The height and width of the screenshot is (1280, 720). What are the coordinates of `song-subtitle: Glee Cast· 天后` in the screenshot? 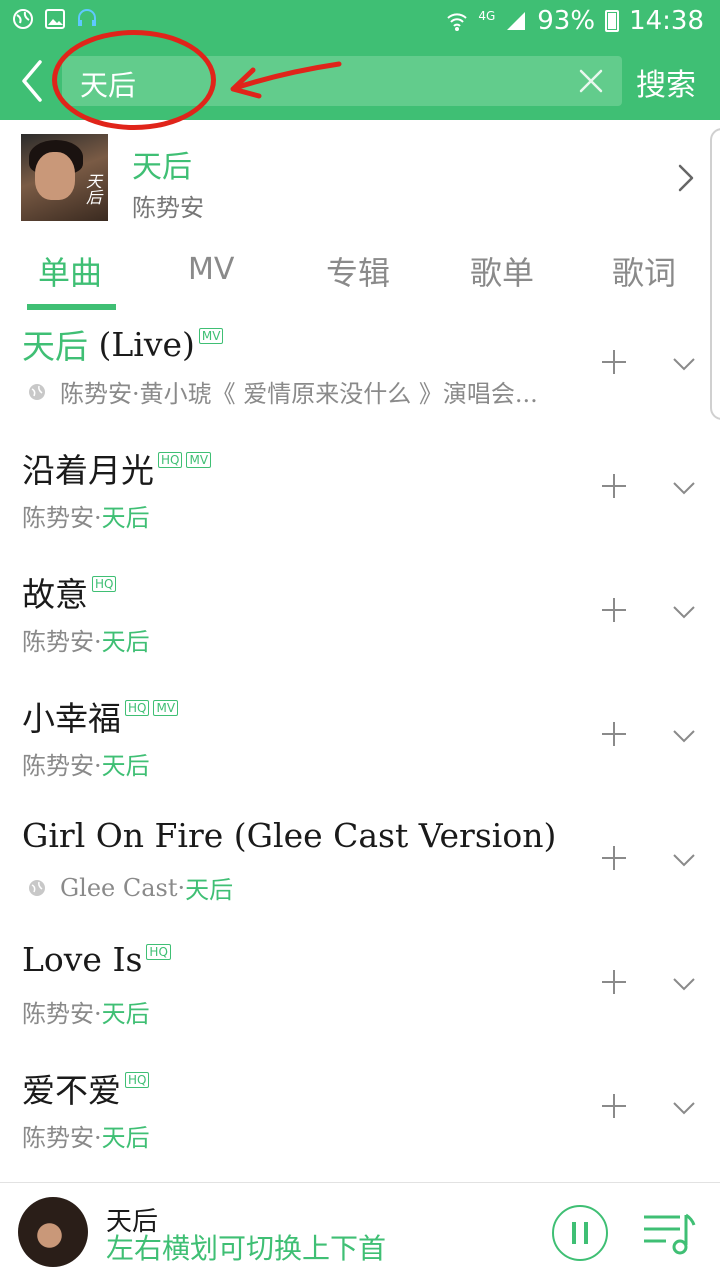 It's located at (127, 887).